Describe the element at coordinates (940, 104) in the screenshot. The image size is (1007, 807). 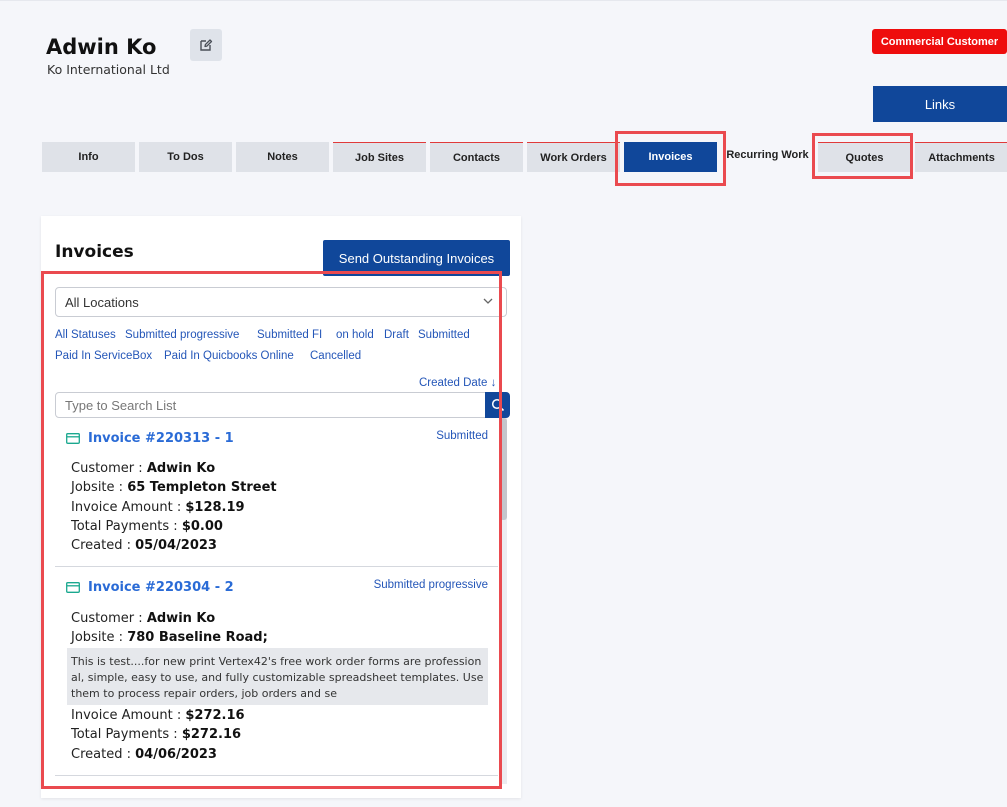
I see `links-button: Links` at that location.